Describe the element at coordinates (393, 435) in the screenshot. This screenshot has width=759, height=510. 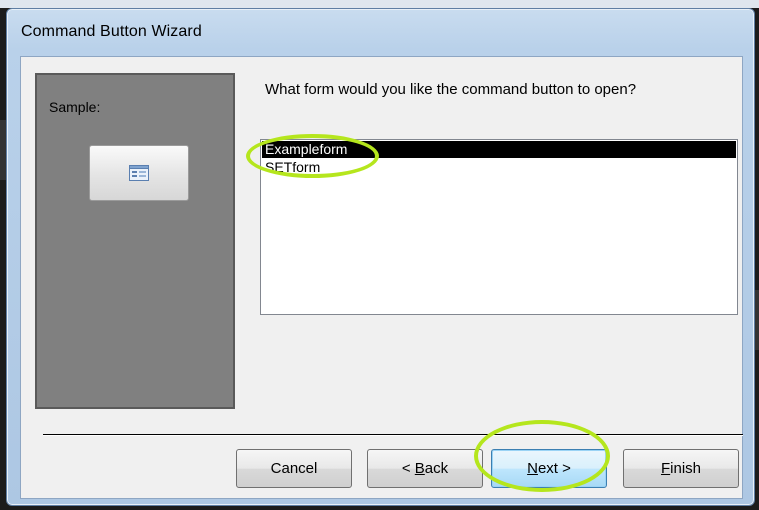
I see `separator-line` at that location.